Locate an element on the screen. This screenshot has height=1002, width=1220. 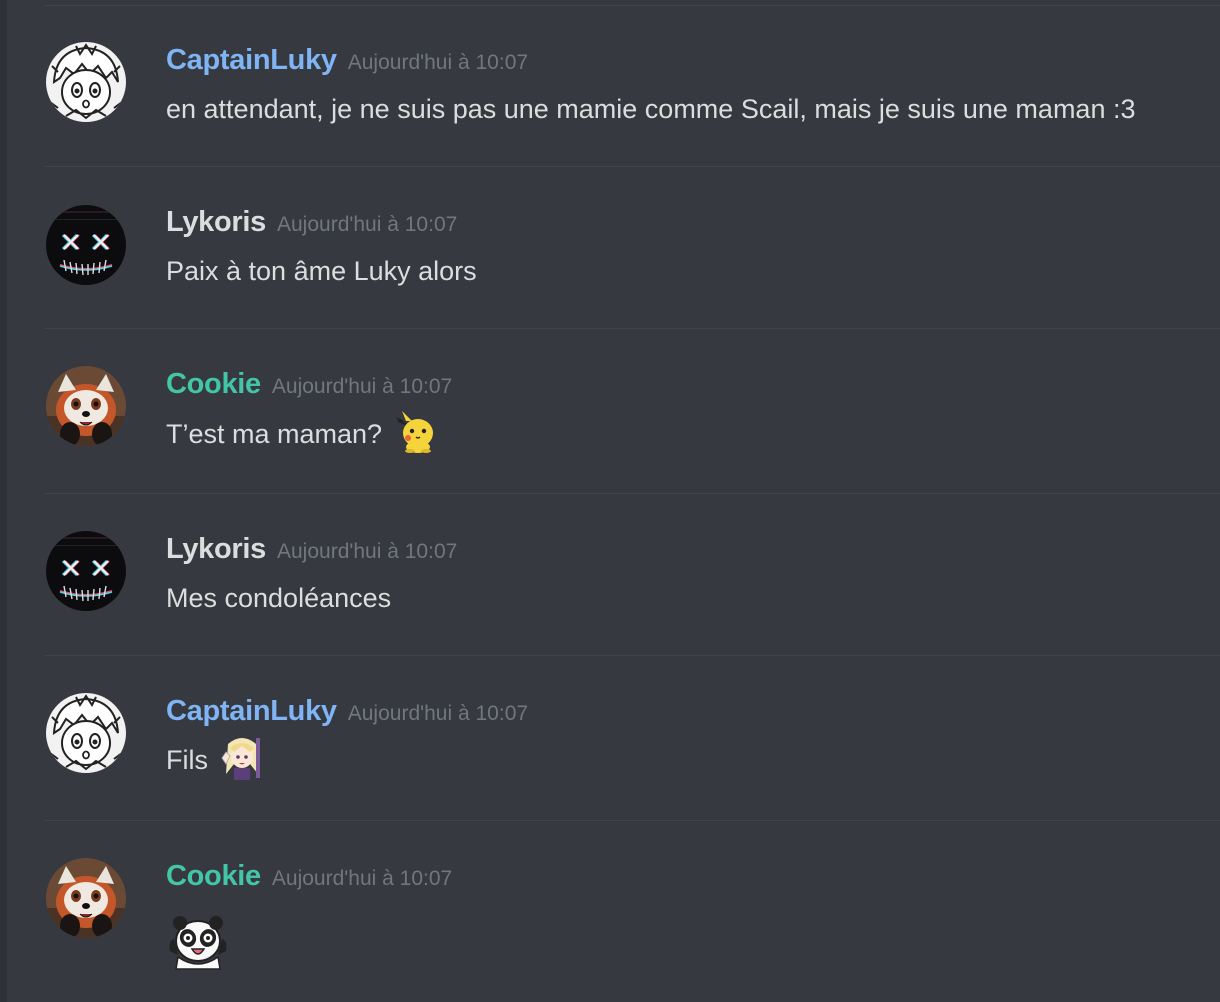
message-text: Paix à ton âme Luky alors is located at coordinates (321, 270).